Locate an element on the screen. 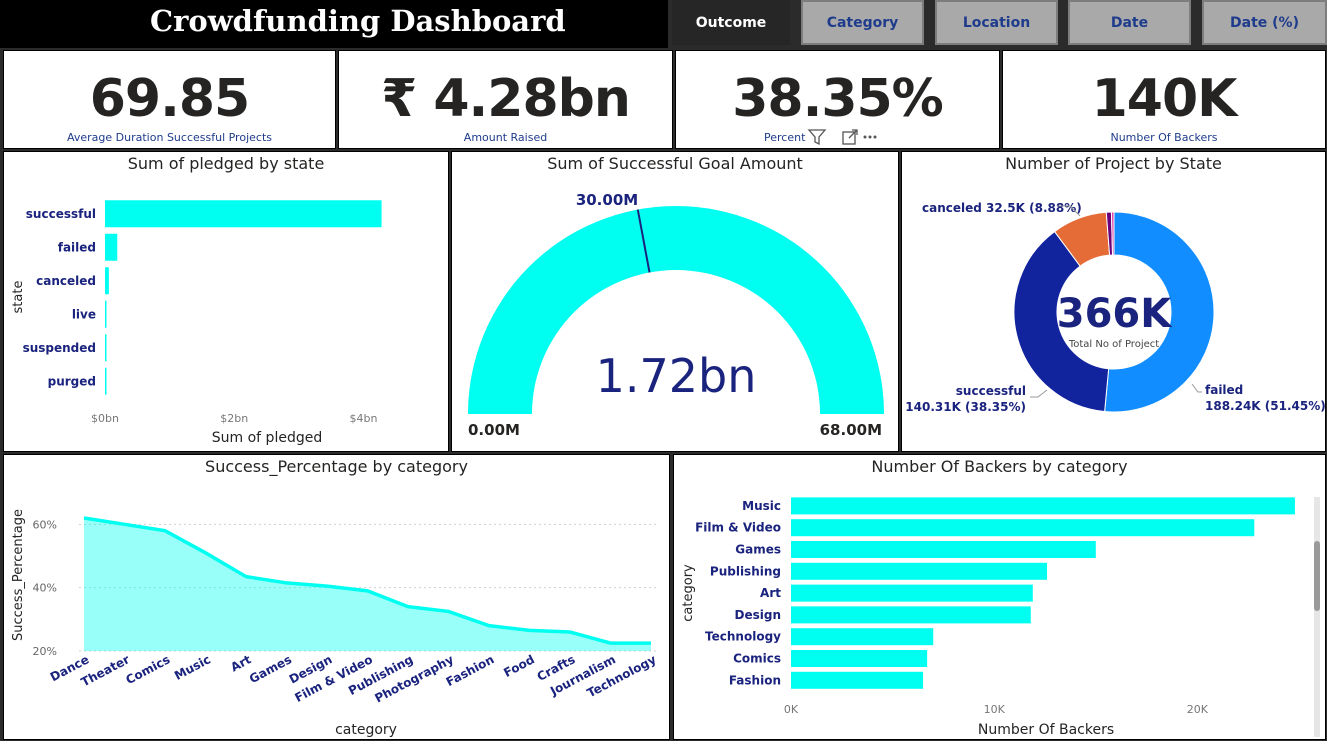  gauge-target-label: 30.00M is located at coordinates (607, 200).